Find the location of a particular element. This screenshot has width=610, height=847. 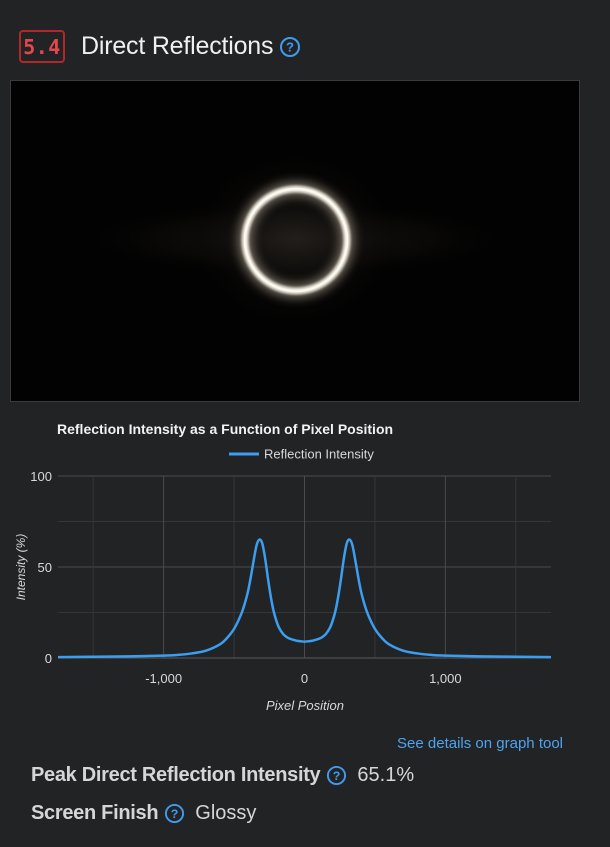

legend-label: Reflection Intensity is located at coordinates (319, 454).